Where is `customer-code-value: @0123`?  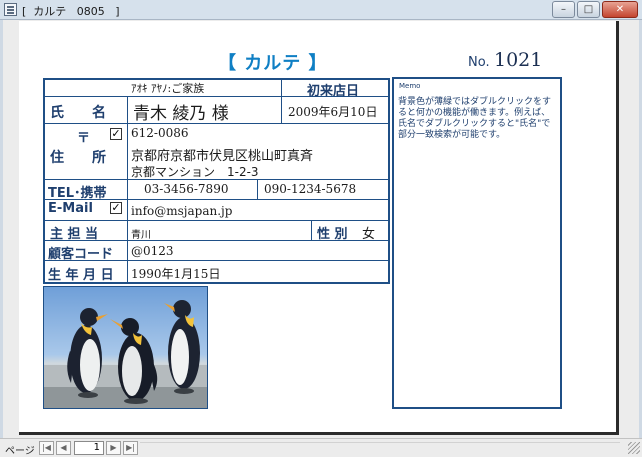 customer-code-value: @0123 is located at coordinates (152, 251).